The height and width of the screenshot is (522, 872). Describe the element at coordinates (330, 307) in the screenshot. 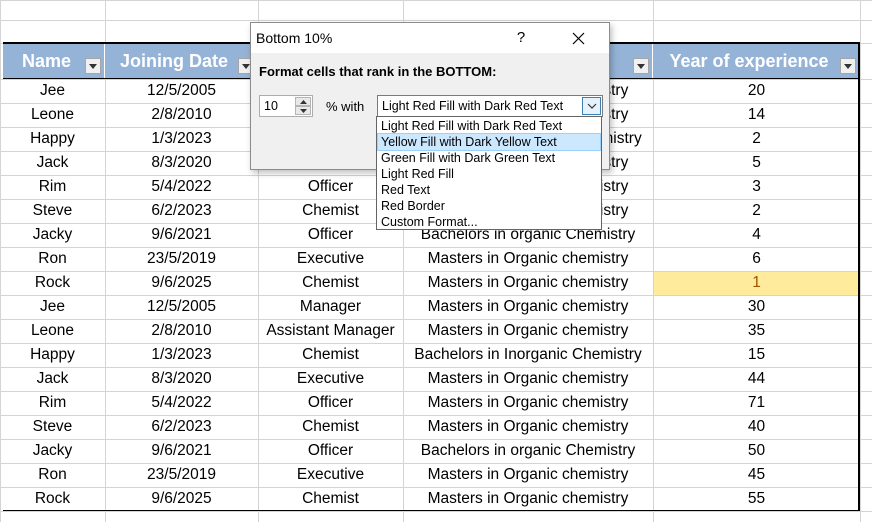

I see `table-cell: Manager` at that location.